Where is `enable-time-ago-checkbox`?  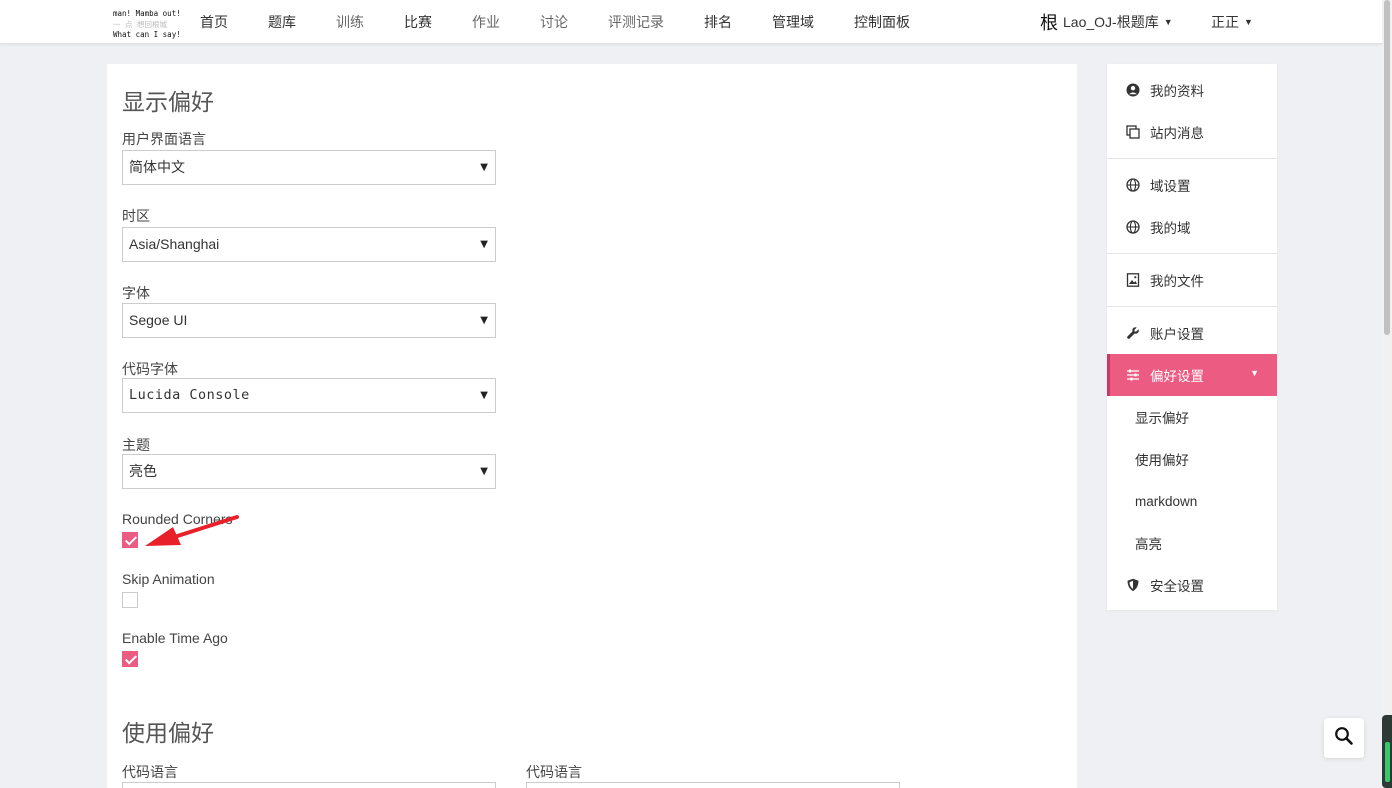 enable-time-ago-checkbox is located at coordinates (130, 659).